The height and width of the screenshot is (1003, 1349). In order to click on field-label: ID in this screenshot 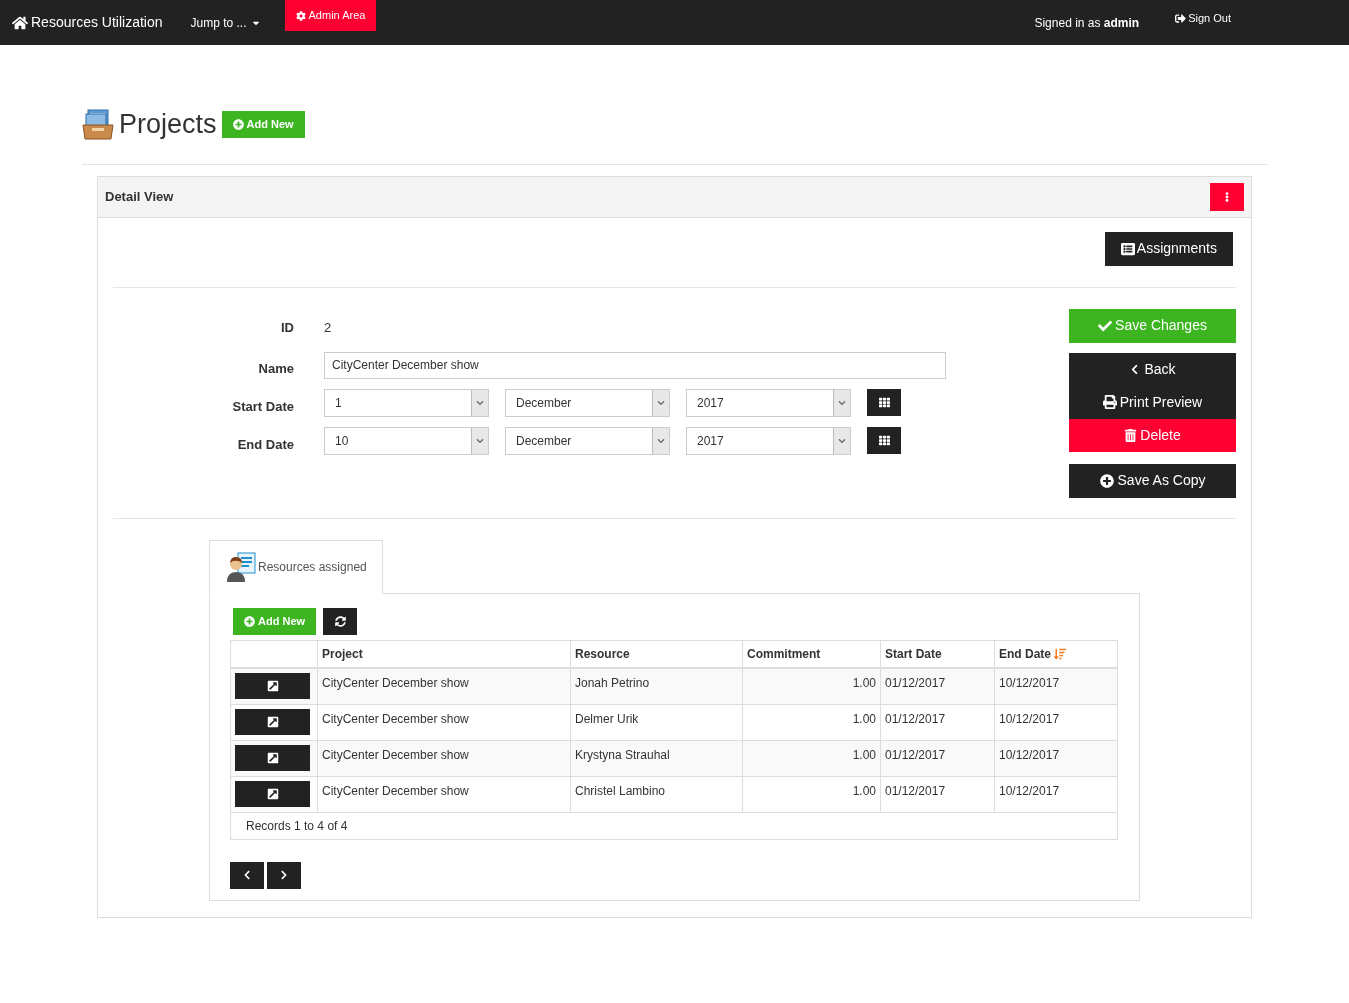, I will do `click(287, 327)`.